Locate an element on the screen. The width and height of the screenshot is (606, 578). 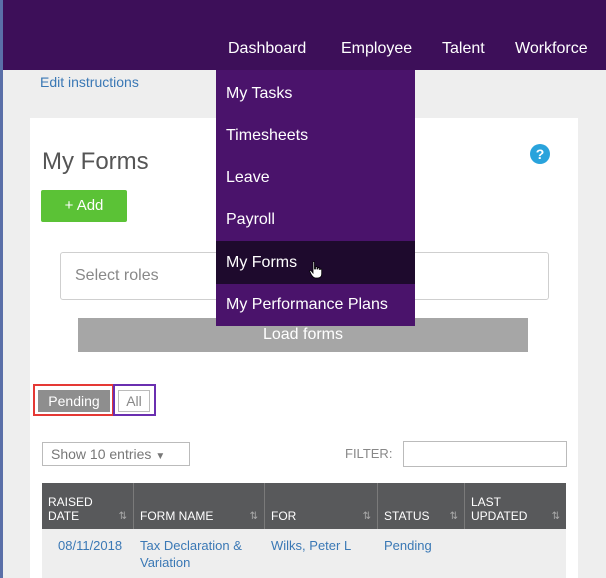
pending-filter-button: Pending is located at coordinates (74, 401).